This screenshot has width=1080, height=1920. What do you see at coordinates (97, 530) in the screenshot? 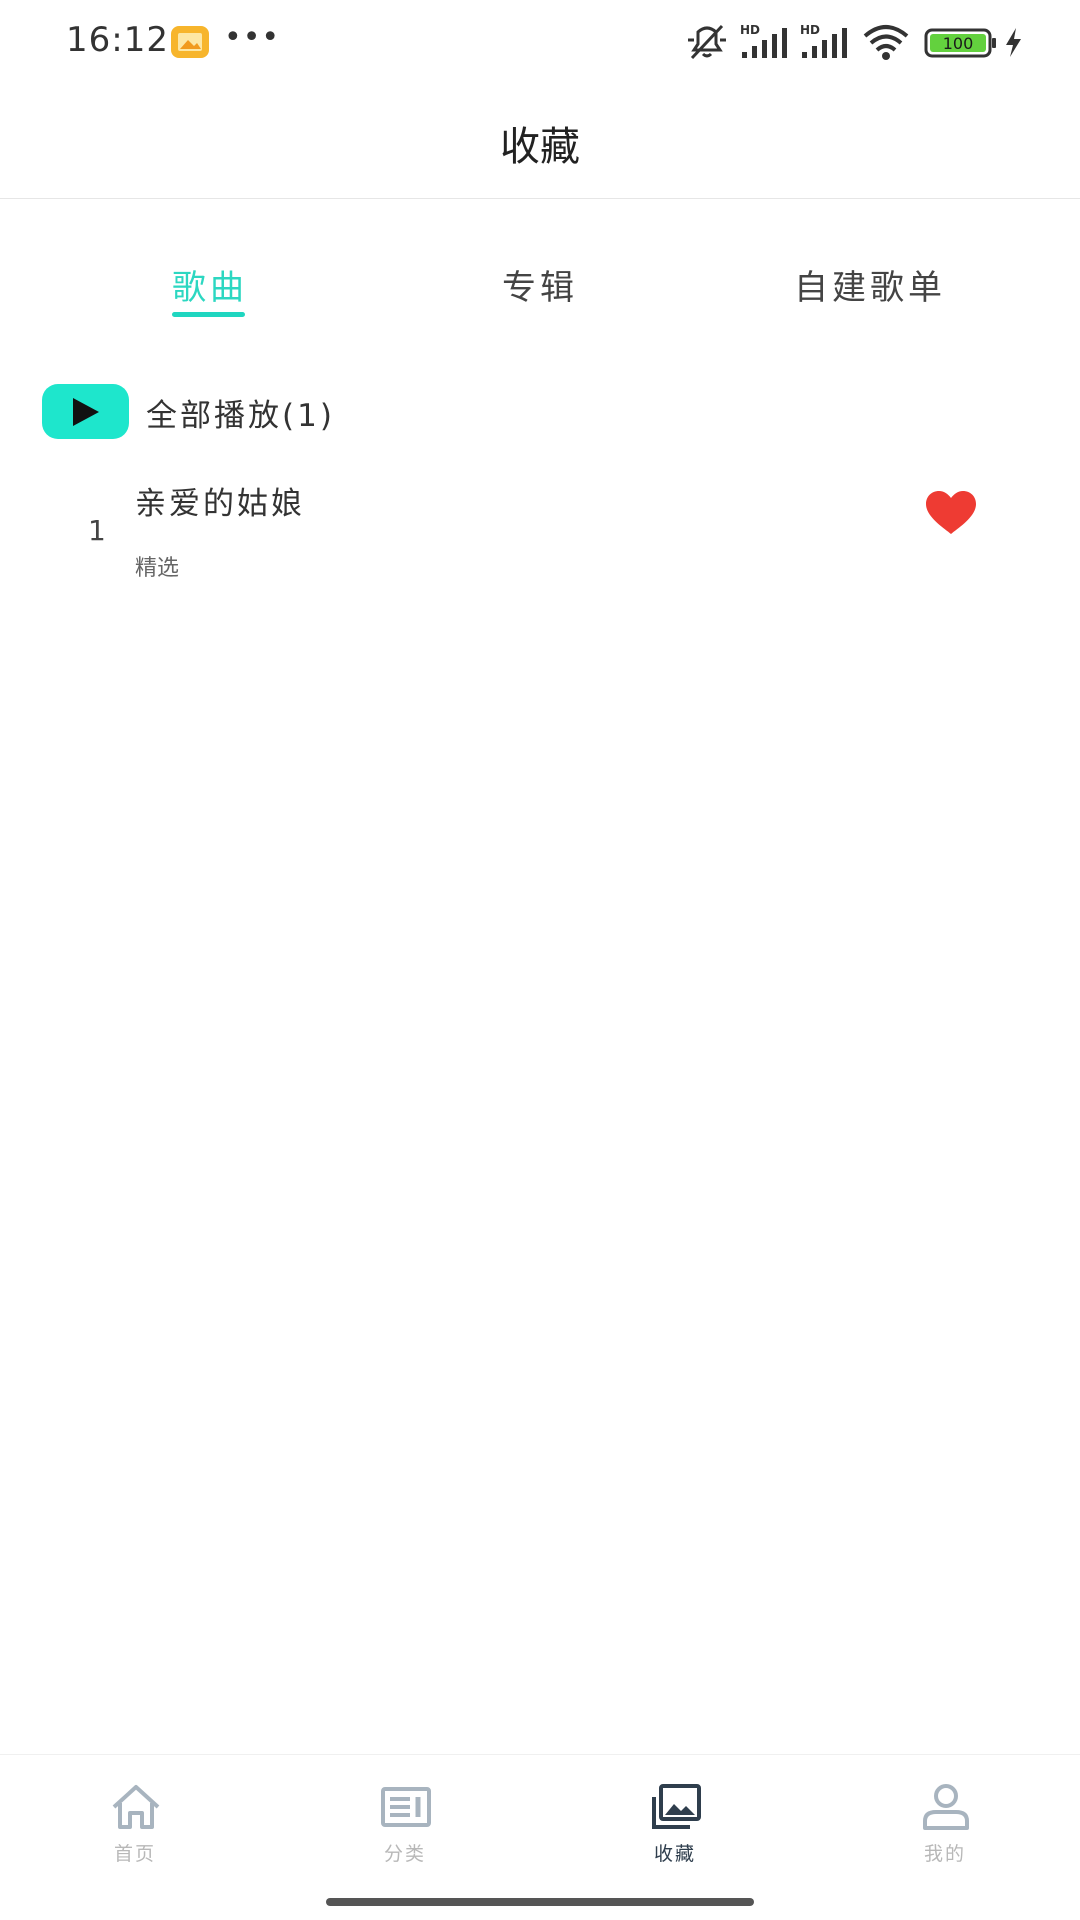
I see `song-index: 1` at bounding box center [97, 530].